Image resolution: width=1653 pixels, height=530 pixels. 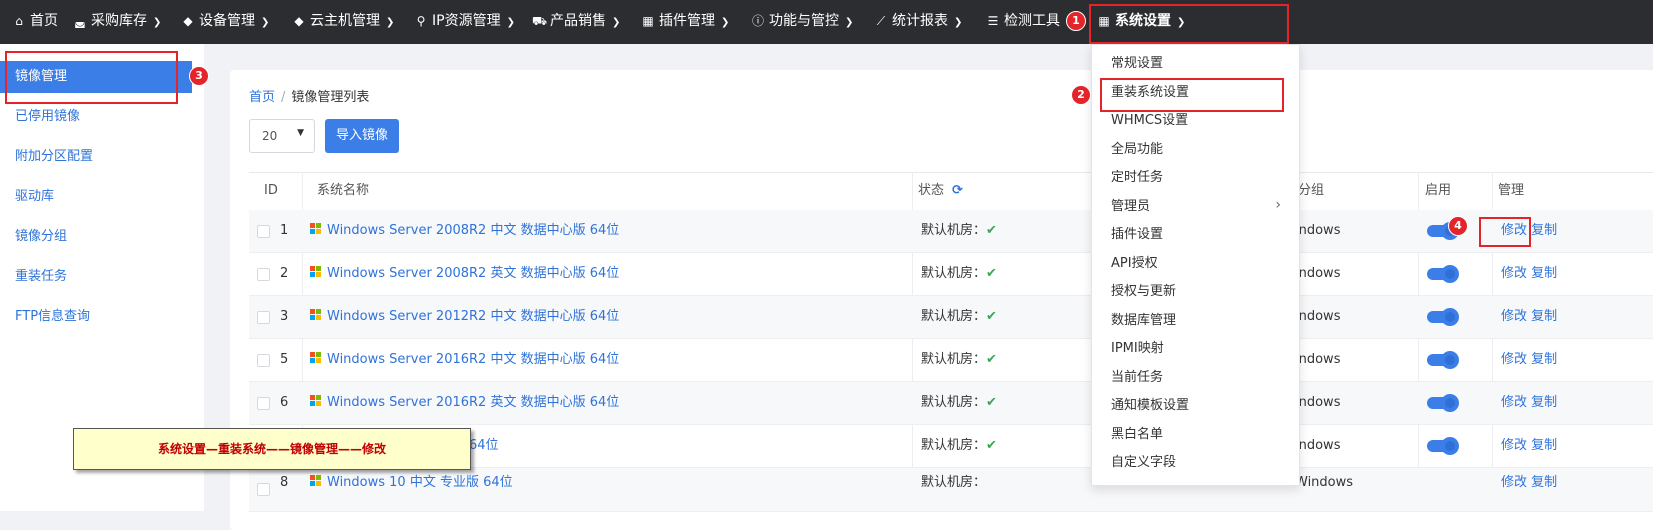 I want to click on page-size-value: 20, so click(x=270, y=136).